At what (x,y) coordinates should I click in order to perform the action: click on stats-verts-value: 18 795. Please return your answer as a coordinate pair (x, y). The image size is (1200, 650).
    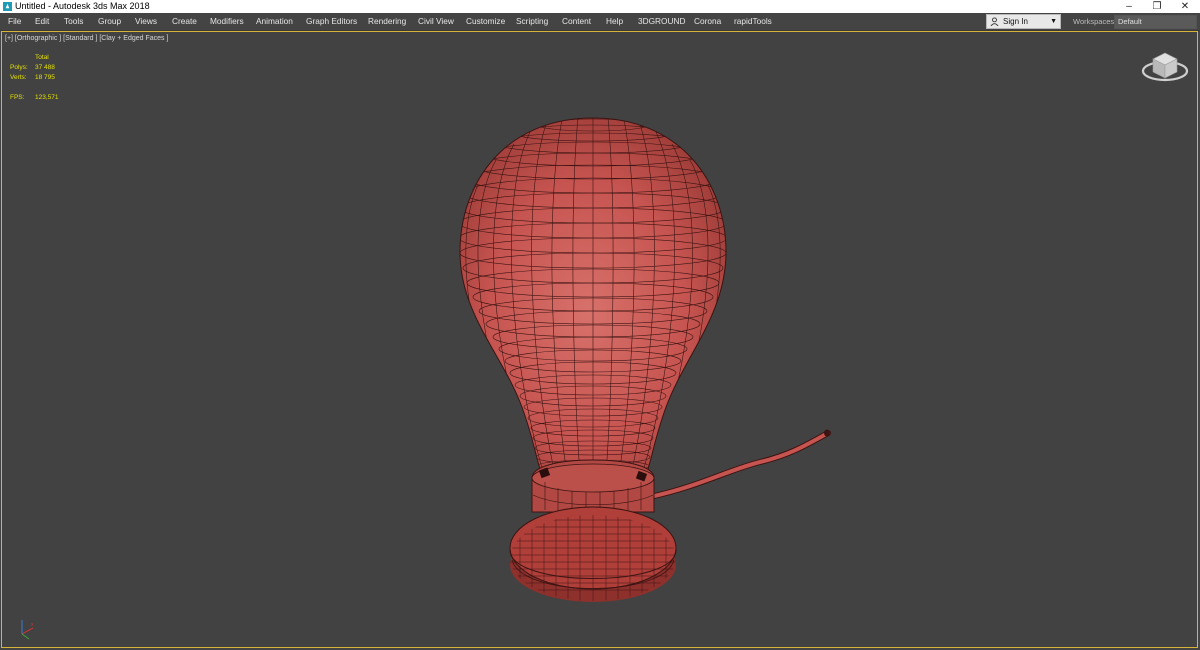
    Looking at the image, I should click on (45, 77).